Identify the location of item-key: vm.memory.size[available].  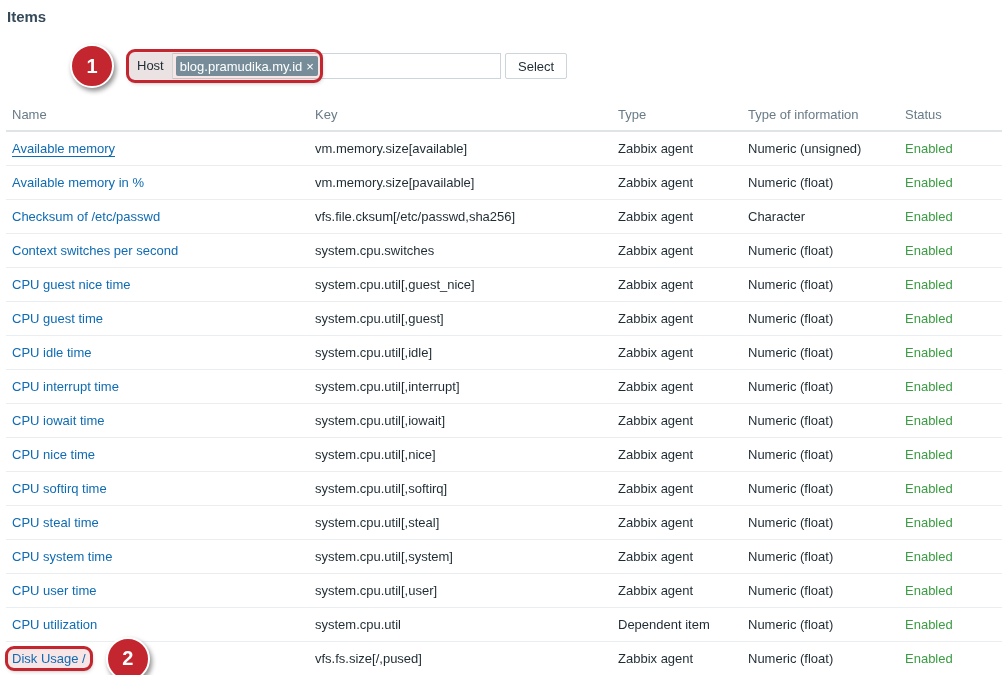
(391, 148).